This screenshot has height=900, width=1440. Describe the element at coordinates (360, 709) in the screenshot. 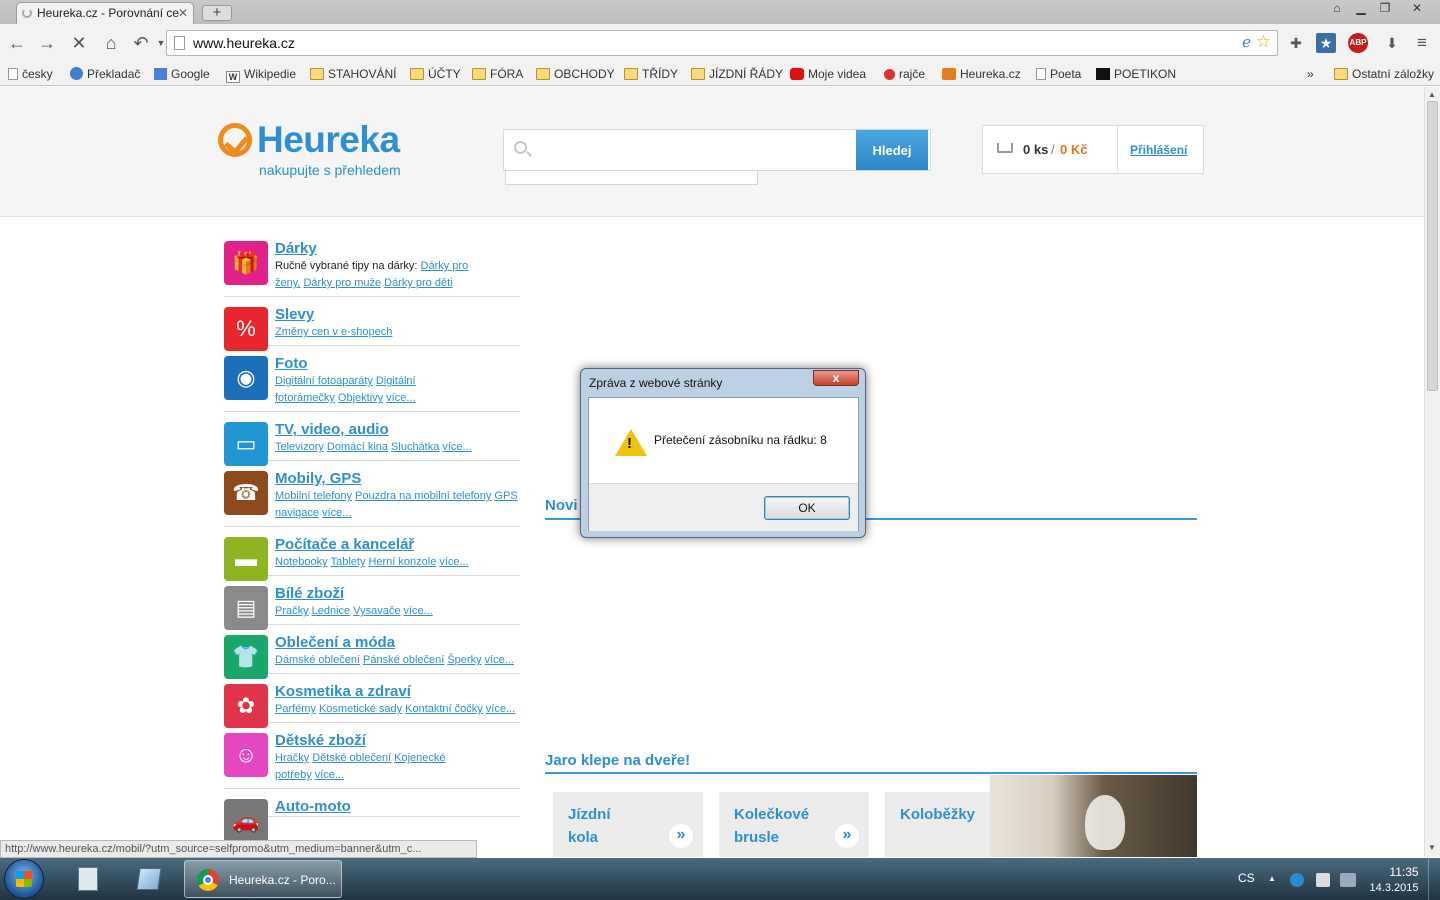

I see `subcategory-link: Kosmetické sady` at that location.